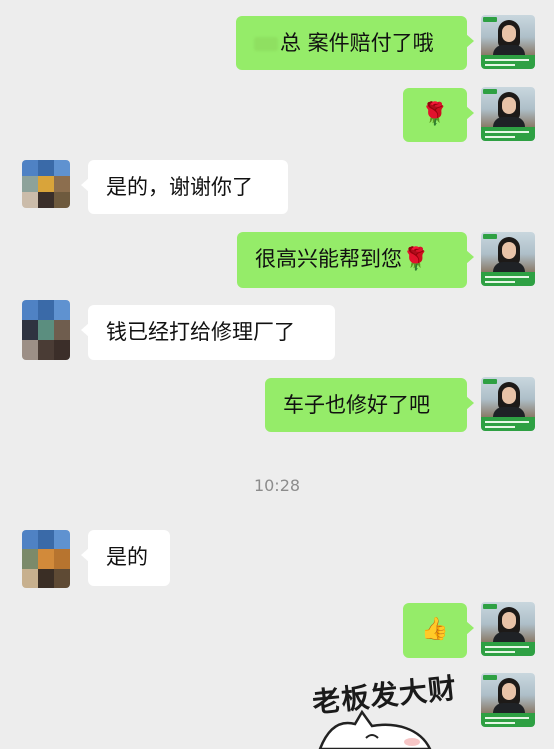  I want to click on message-bubble-incoming: 是的，谢谢你了, so click(184, 187).